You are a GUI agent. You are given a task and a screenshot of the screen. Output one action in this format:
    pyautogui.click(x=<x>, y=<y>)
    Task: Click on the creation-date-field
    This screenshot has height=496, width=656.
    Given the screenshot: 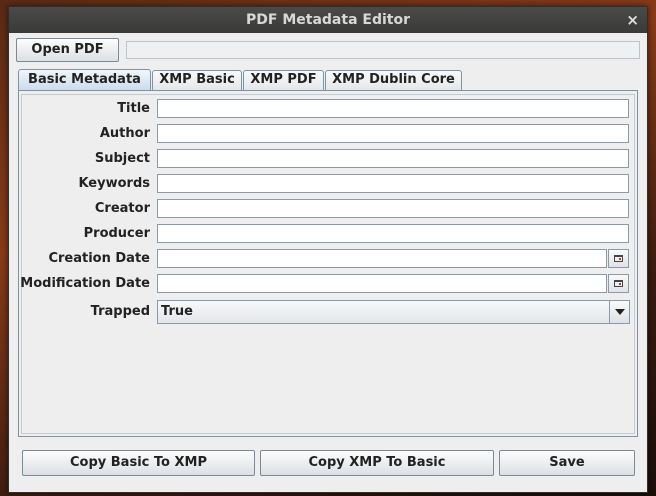 What is the action you would take?
    pyautogui.click(x=382, y=258)
    